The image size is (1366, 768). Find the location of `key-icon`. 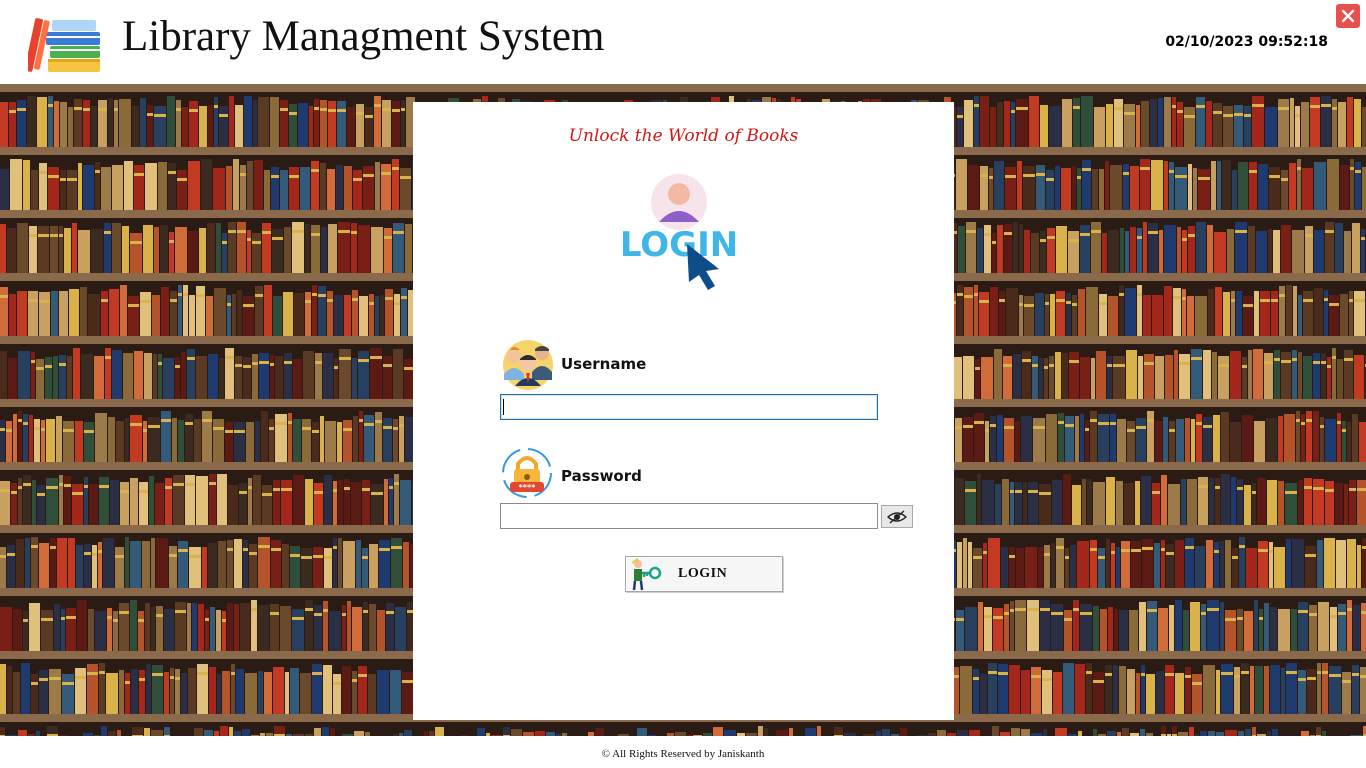

key-icon is located at coordinates (646, 574).